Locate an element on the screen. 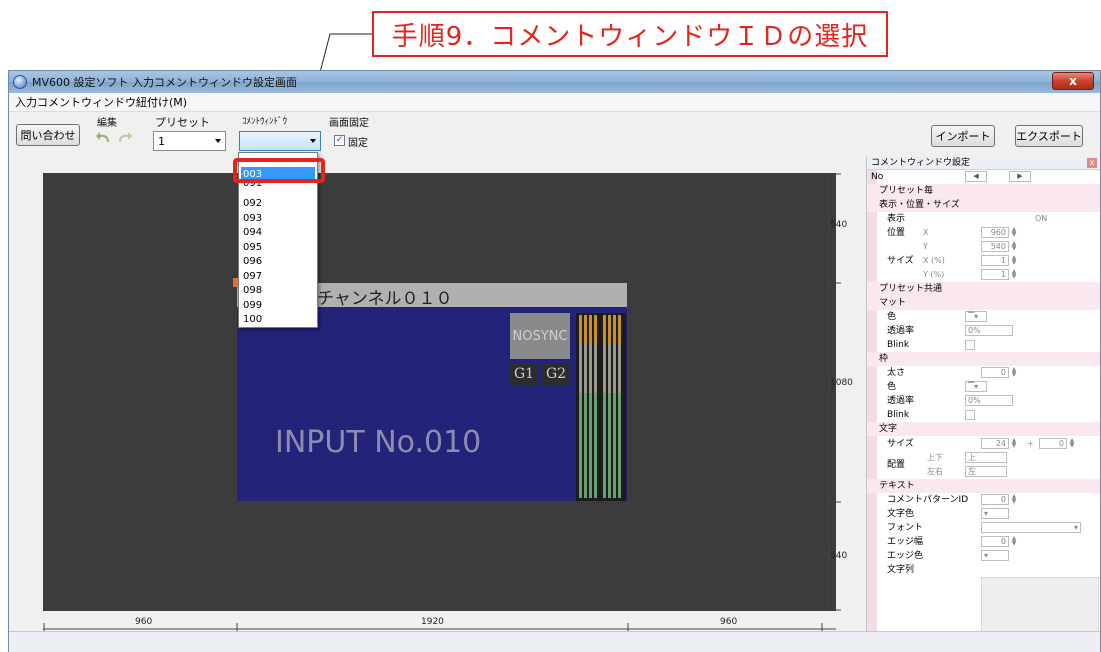 The width and height of the screenshot is (1101, 652). size-y-input: 1 is located at coordinates (995, 274).